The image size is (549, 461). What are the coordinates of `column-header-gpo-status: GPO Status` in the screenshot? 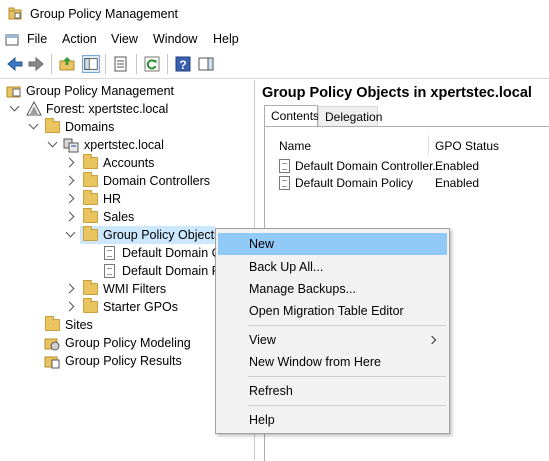 It's located at (467, 146).